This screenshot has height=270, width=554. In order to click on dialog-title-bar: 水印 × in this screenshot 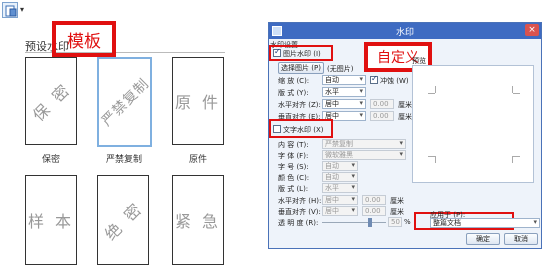, I will do `click(405, 31)`.